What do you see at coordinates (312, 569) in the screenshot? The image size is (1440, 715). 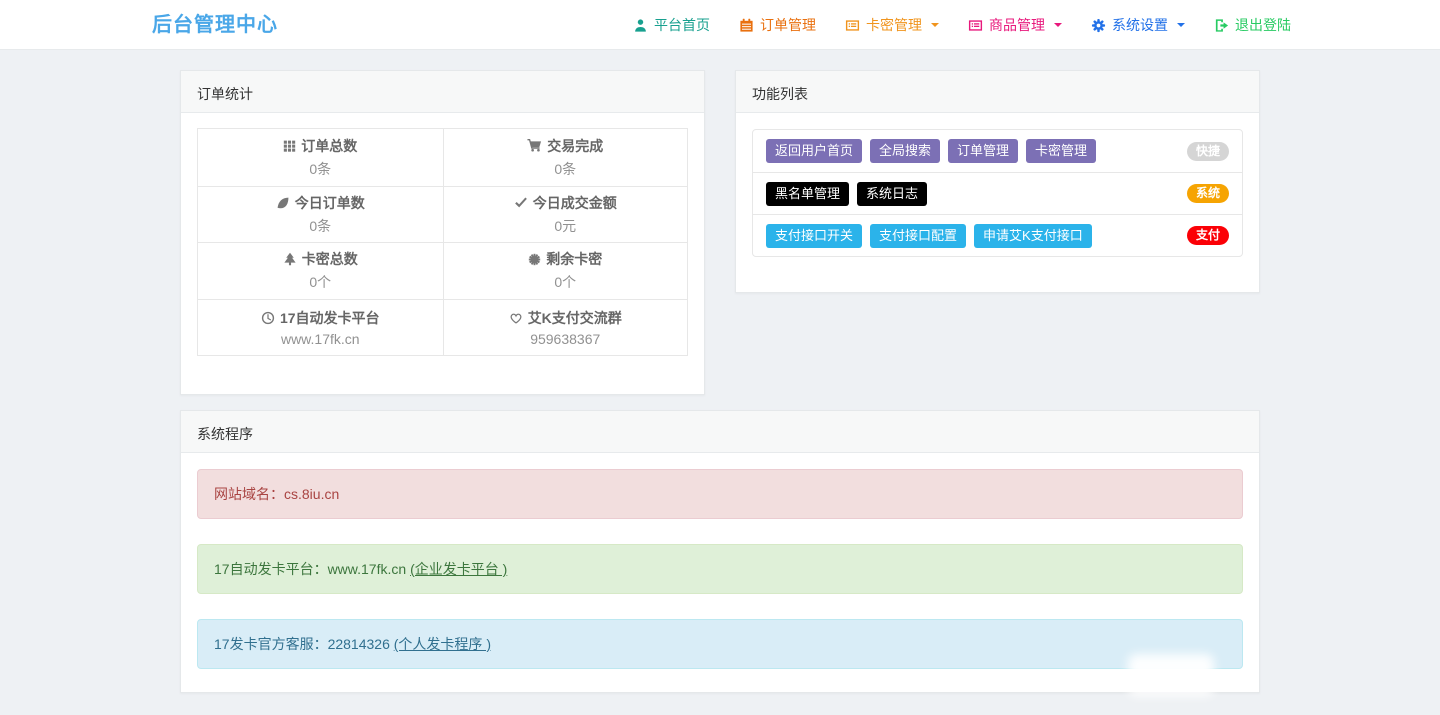 I see `alert-text: 17自动发卡平台：www.17fk.cn` at bounding box center [312, 569].